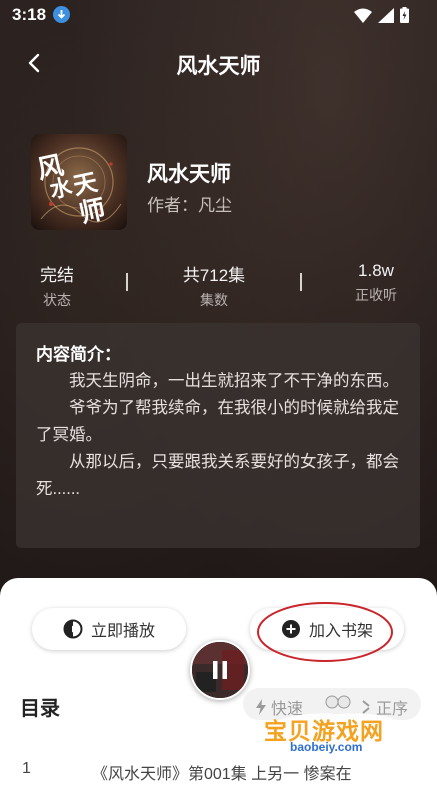 The image size is (437, 798). I want to click on highlight-circle-annotation, so click(325, 632).